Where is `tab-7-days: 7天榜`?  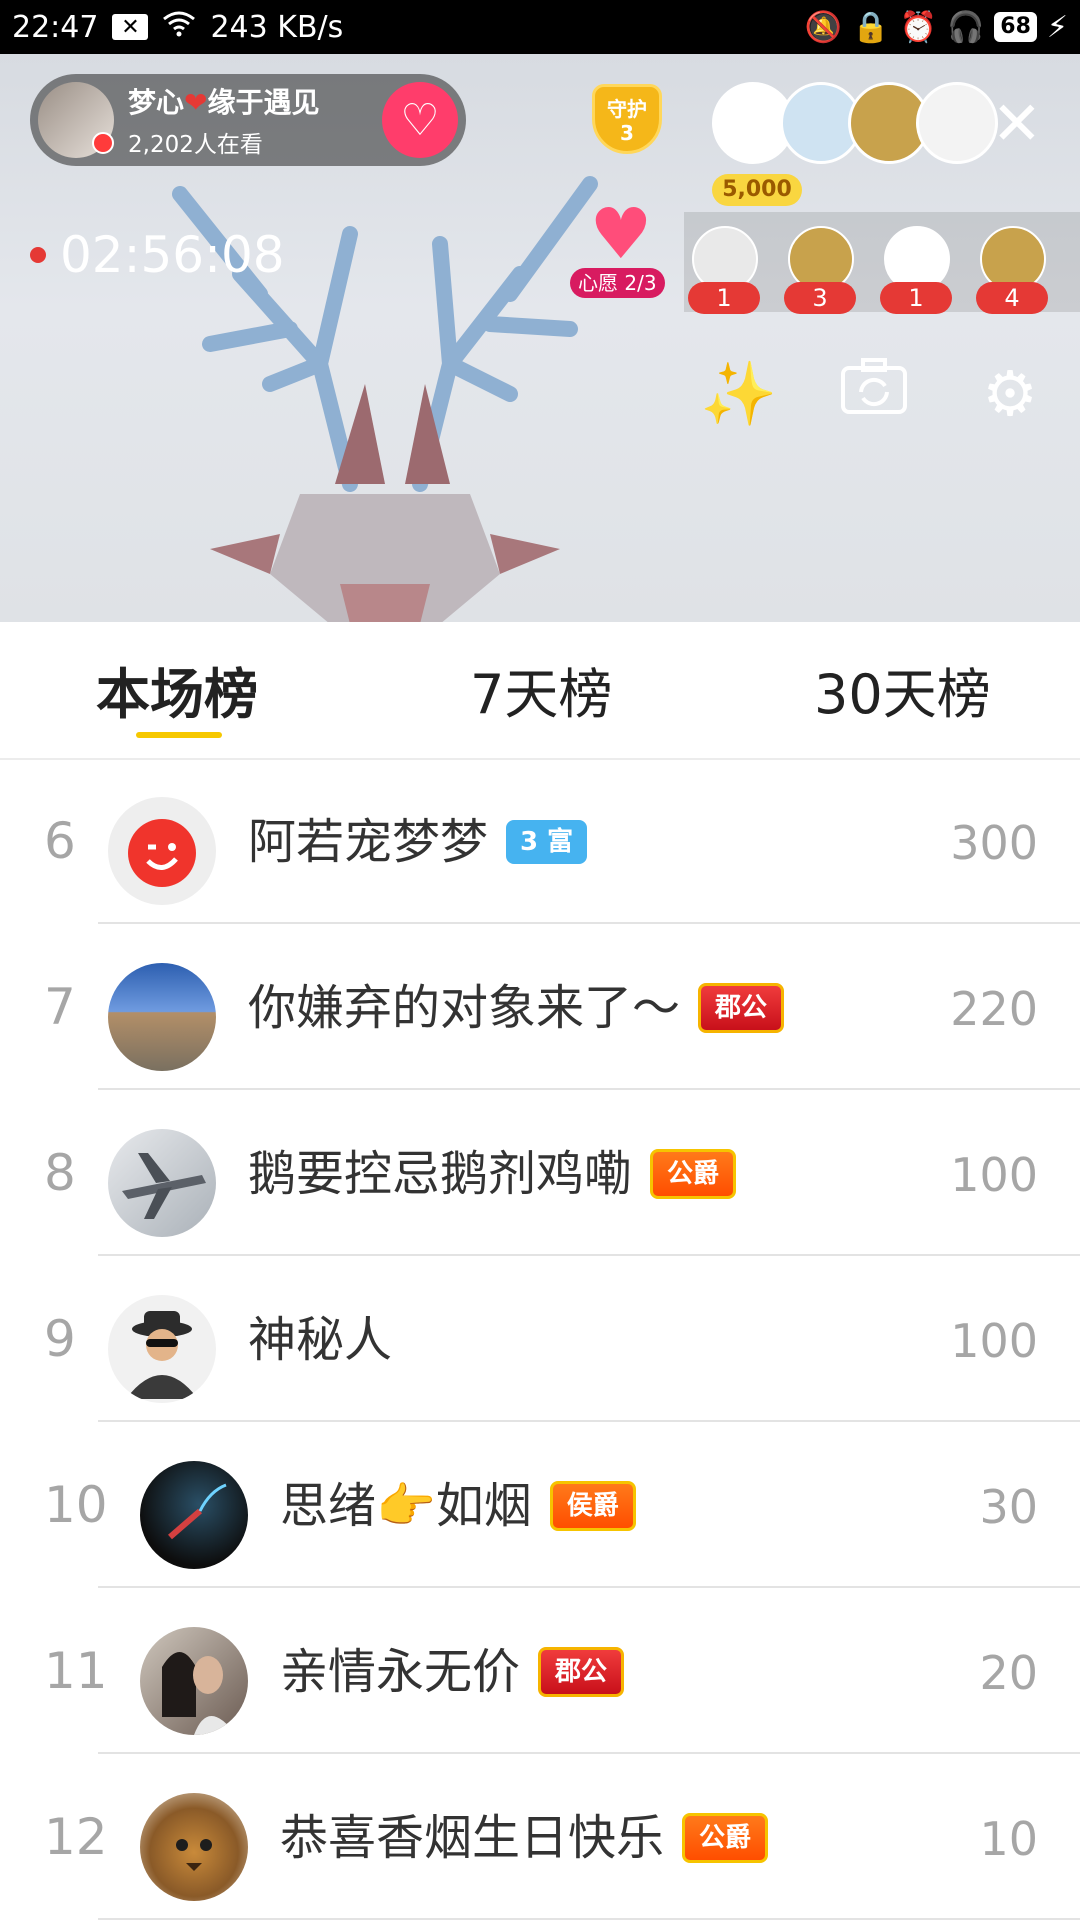
tab-7-days: 7天榜 is located at coordinates (541, 689).